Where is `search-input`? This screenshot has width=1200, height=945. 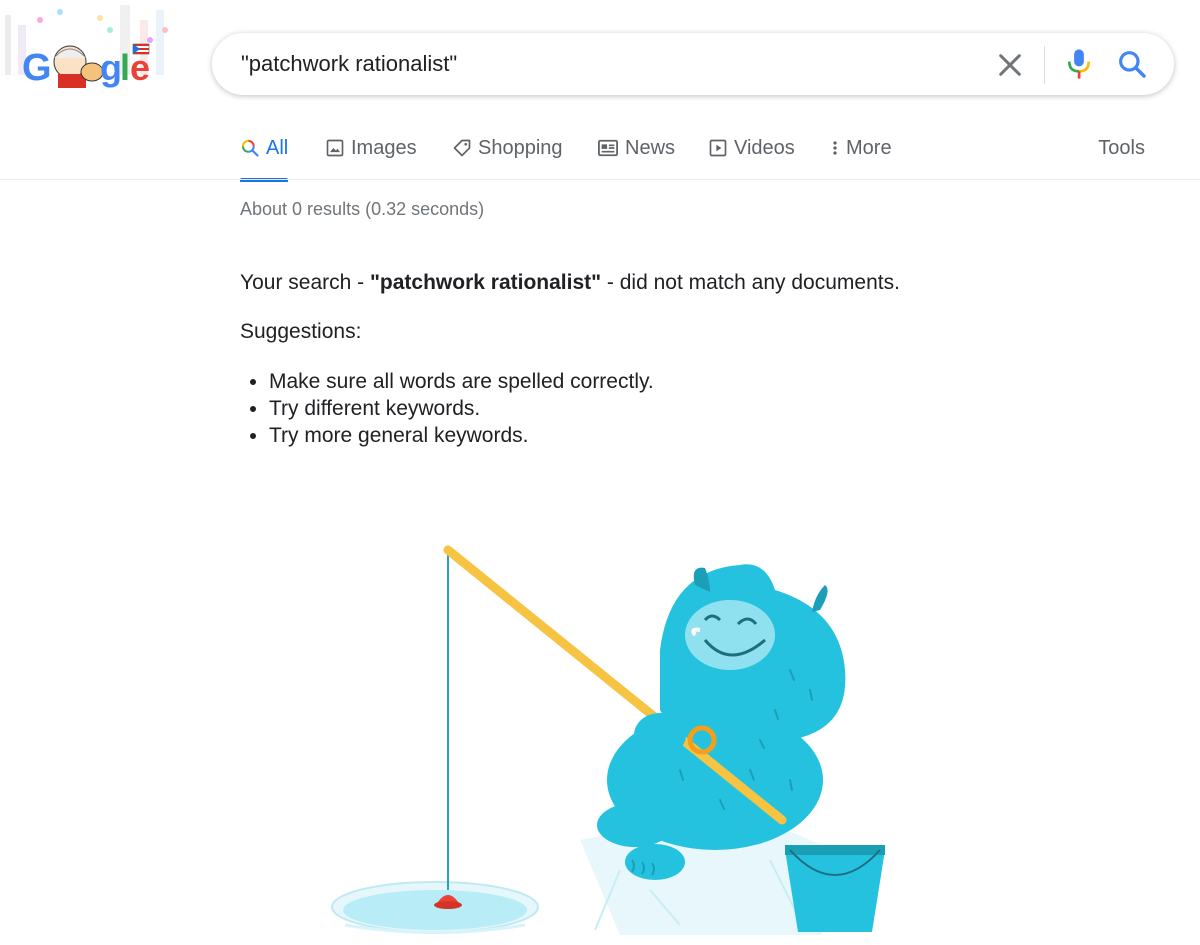 search-input is located at coordinates (601, 64).